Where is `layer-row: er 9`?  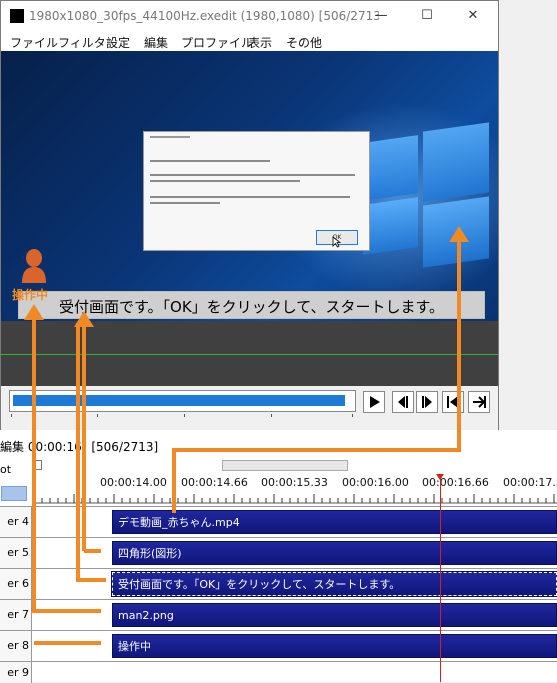
layer-row: er 9 is located at coordinates (278, 672).